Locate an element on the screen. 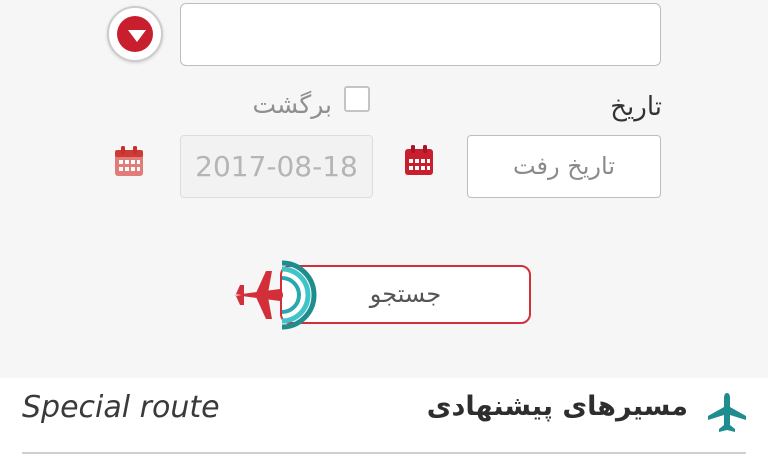 Image resolution: width=768 pixels, height=460 pixels. return-date-input: 2017-08-18 is located at coordinates (276, 166).